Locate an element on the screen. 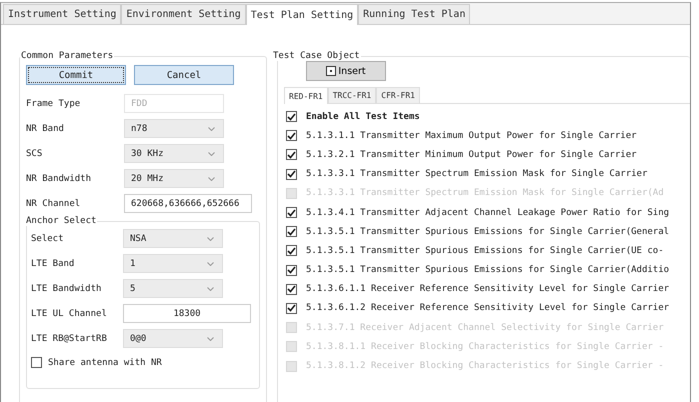 This screenshot has width=699, height=402. dropdown: 30 KHz is located at coordinates (174, 153).